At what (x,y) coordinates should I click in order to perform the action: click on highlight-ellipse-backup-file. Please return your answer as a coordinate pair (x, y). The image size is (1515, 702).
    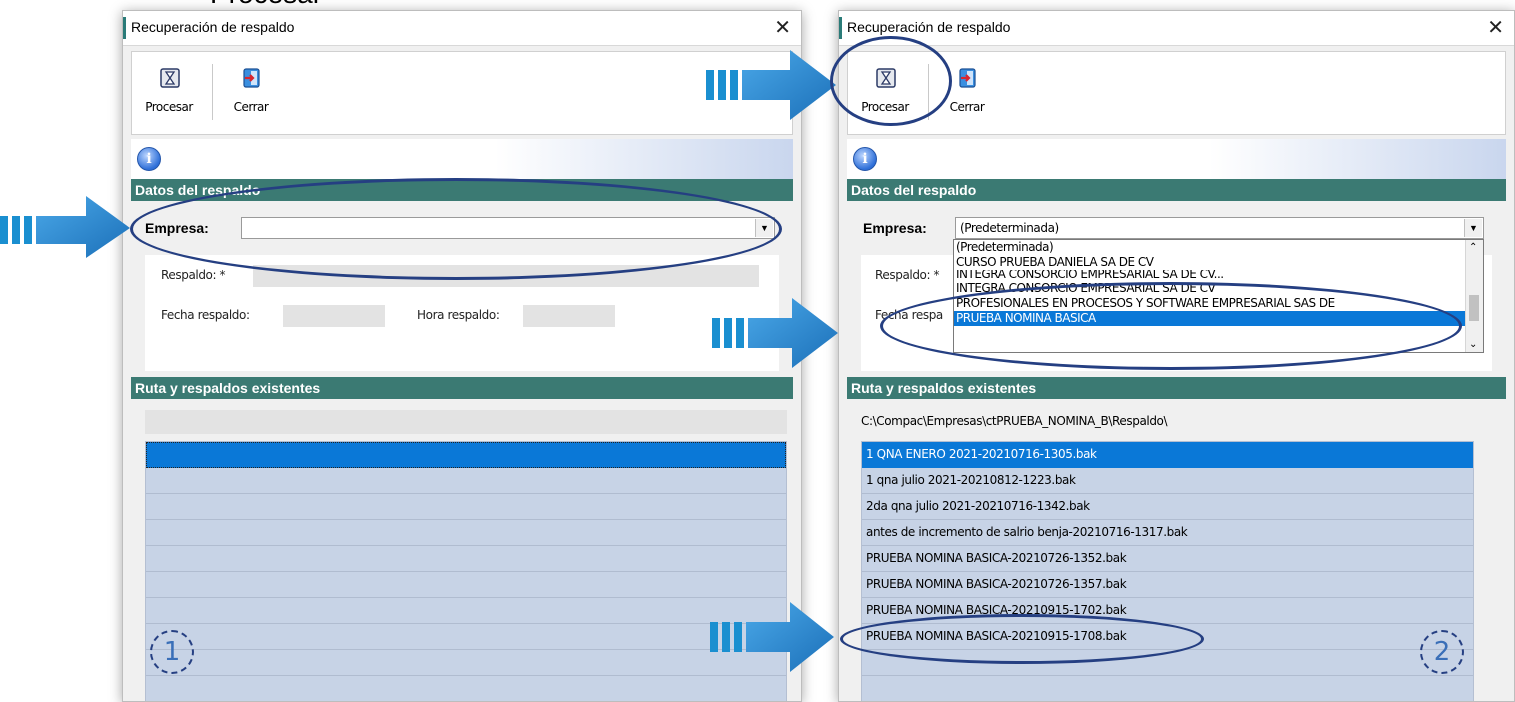
    Looking at the image, I should click on (1022, 639).